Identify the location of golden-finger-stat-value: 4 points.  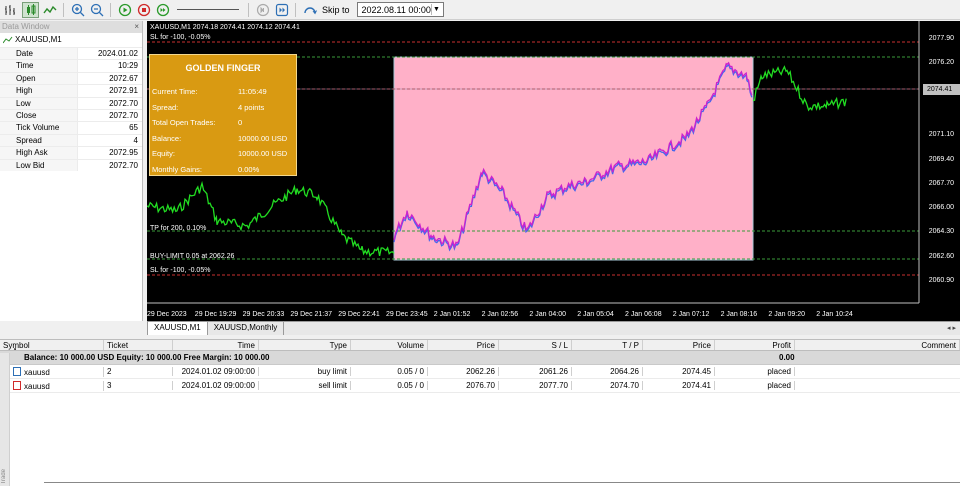
(251, 107).